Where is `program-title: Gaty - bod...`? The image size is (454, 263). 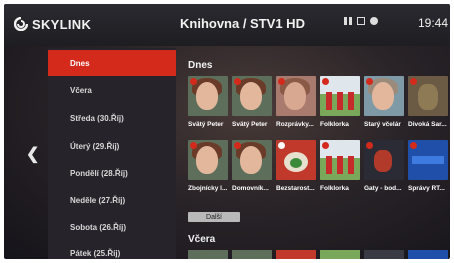
program-title: Gaty - bod... is located at coordinates (383, 188).